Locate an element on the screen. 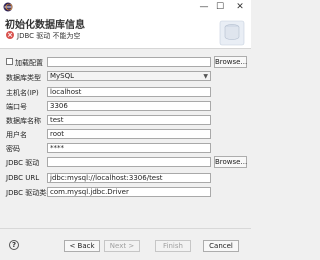 The width and height of the screenshot is (320, 260). host-input: localhost is located at coordinates (129, 92).